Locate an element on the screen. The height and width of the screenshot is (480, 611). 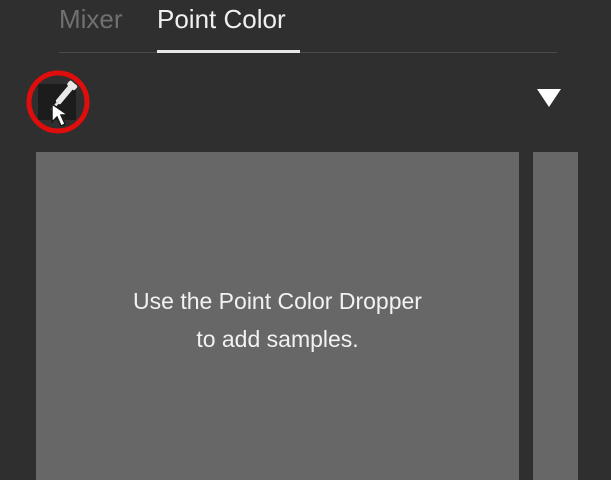
triangle-down-icon is located at coordinates (549, 98).